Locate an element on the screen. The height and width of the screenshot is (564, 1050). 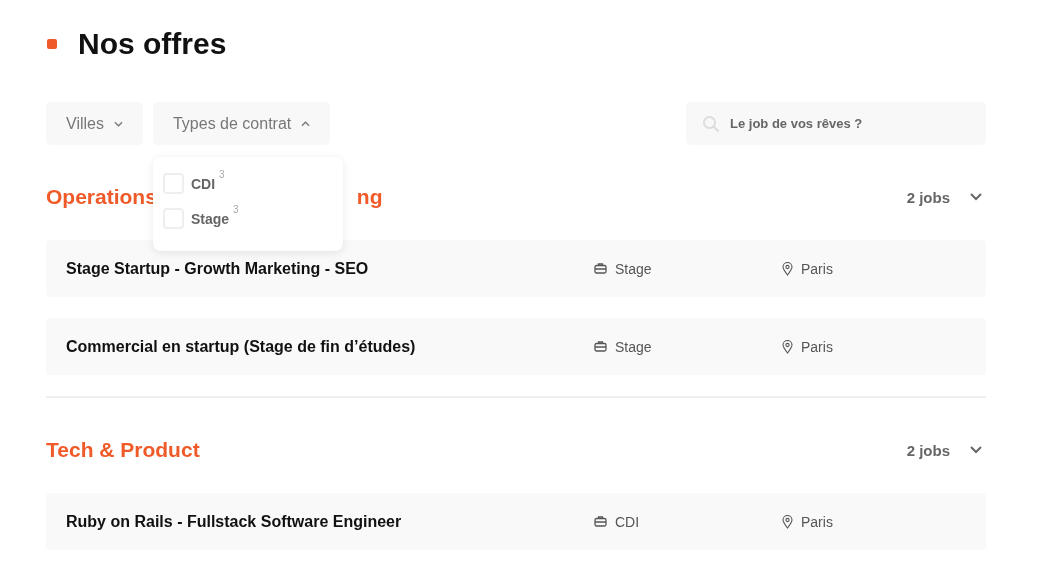
section-title: Tech & Product is located at coordinates (123, 450).